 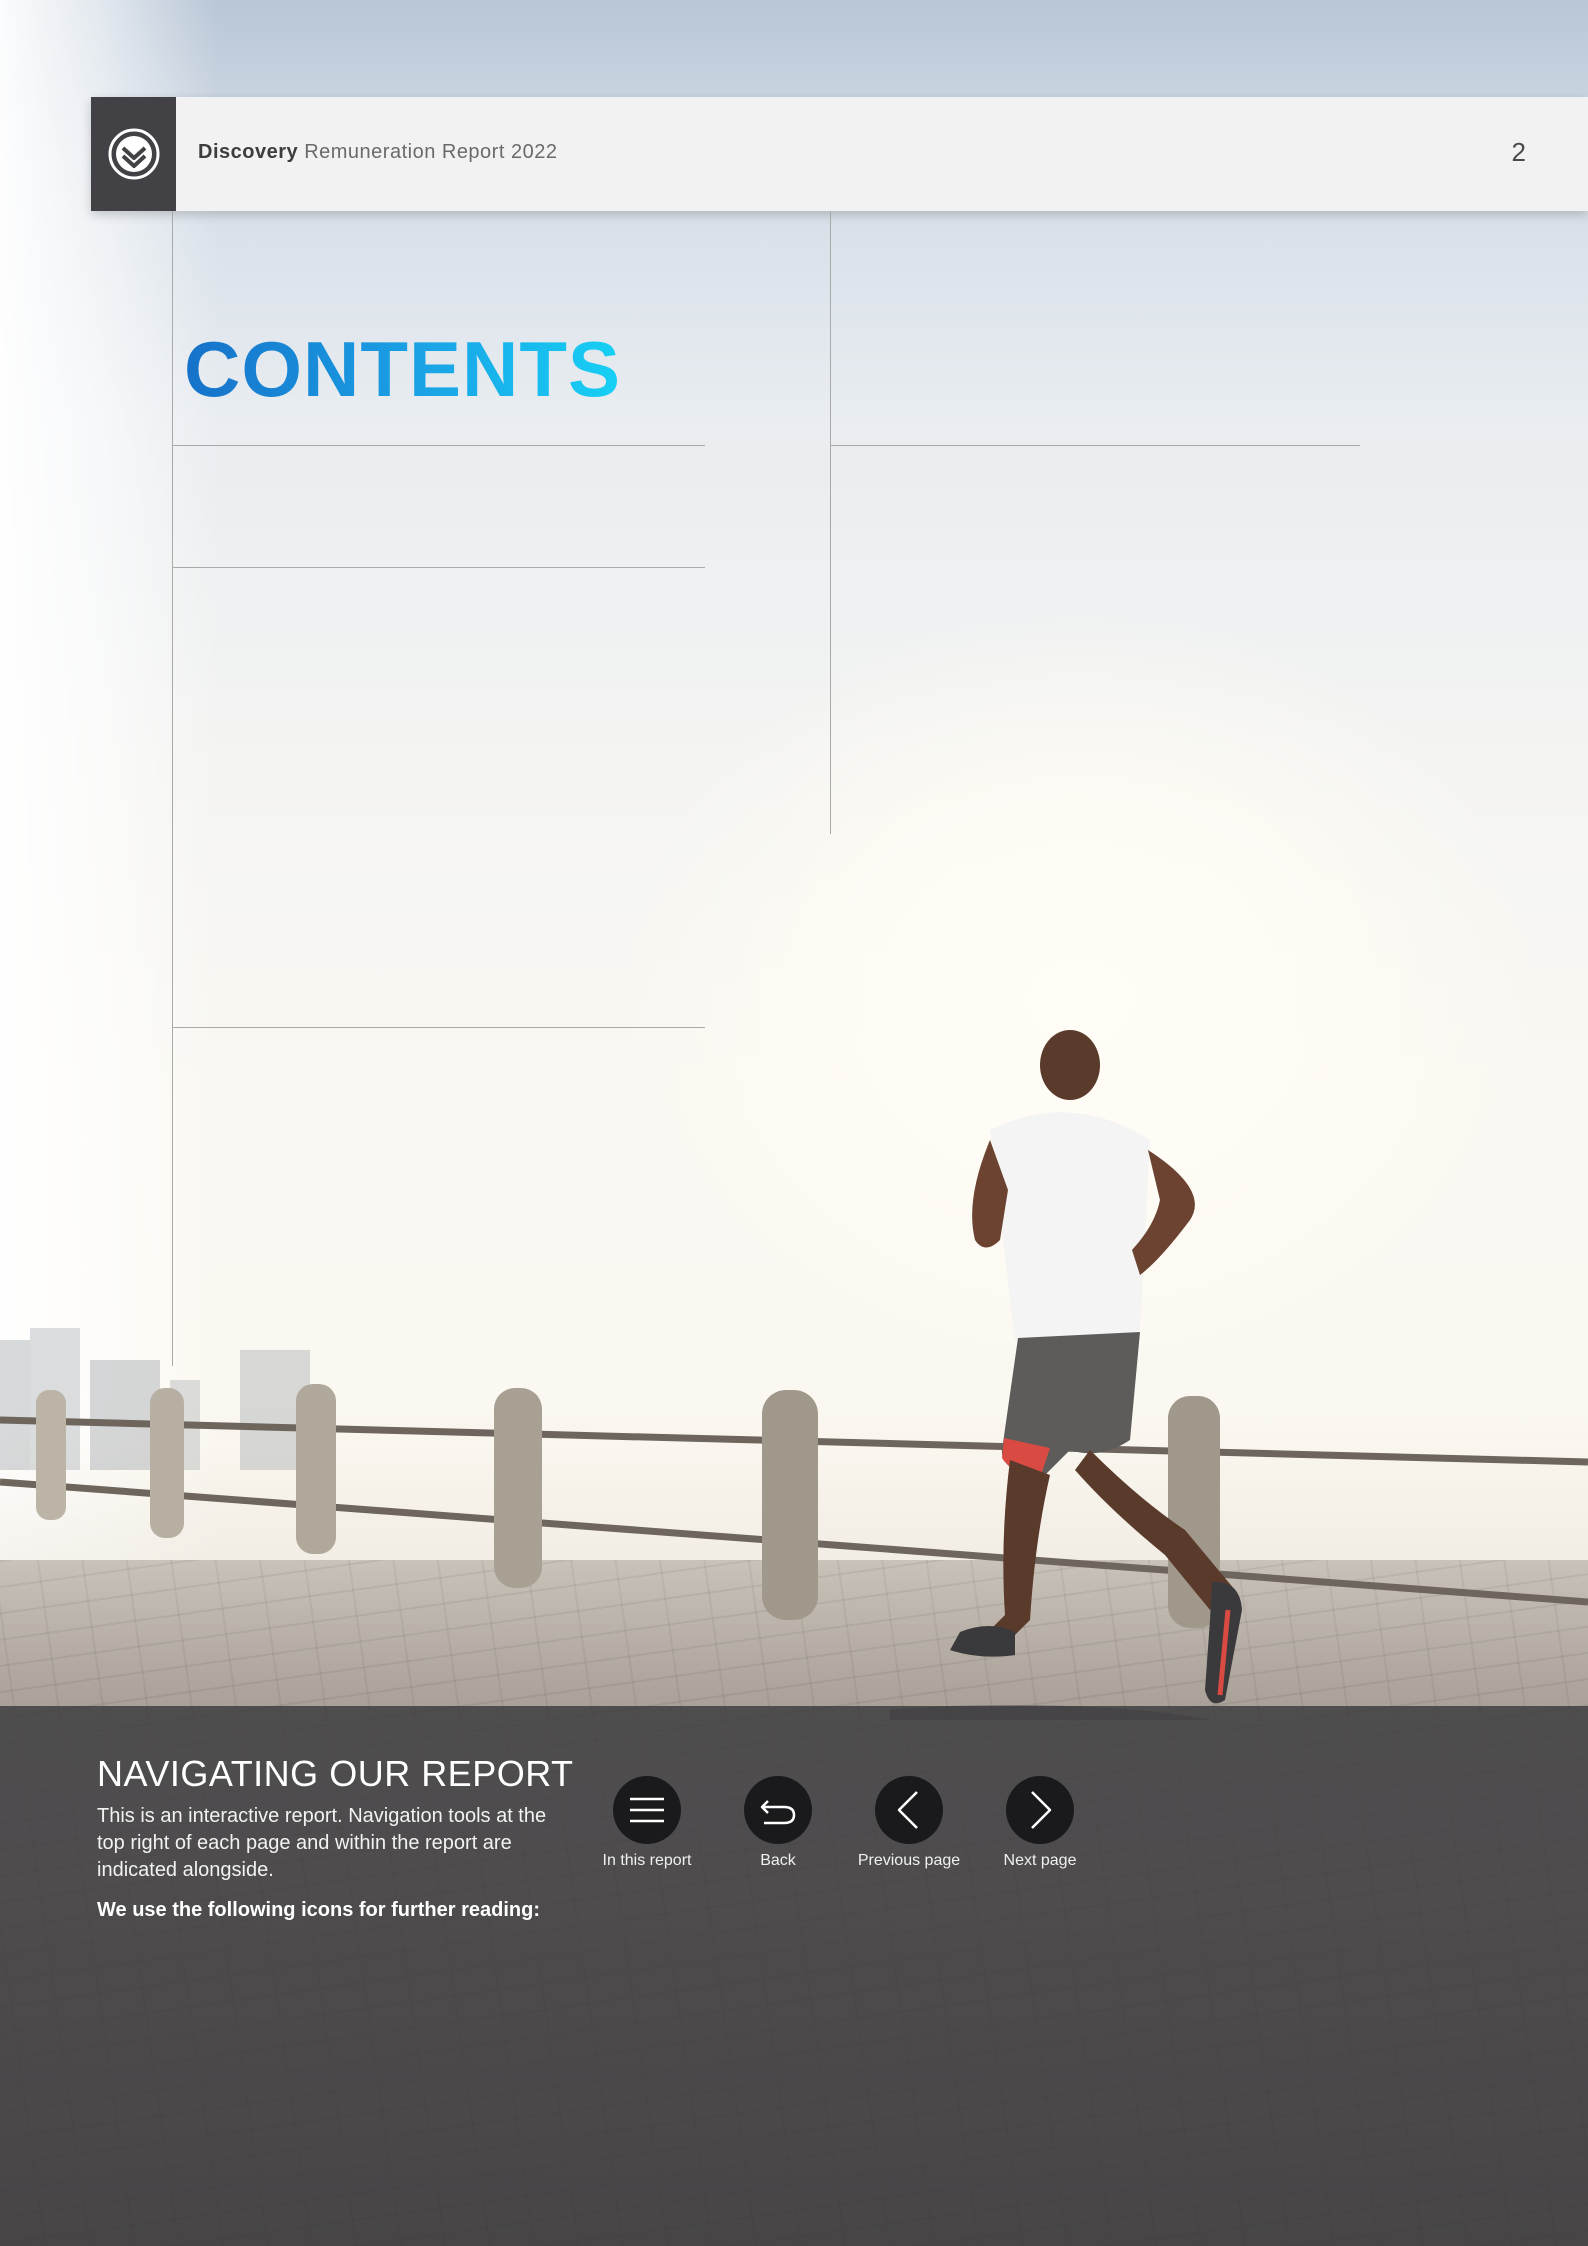 What do you see at coordinates (909, 1860) in the screenshot?
I see `nav-button-label: Previous page` at bounding box center [909, 1860].